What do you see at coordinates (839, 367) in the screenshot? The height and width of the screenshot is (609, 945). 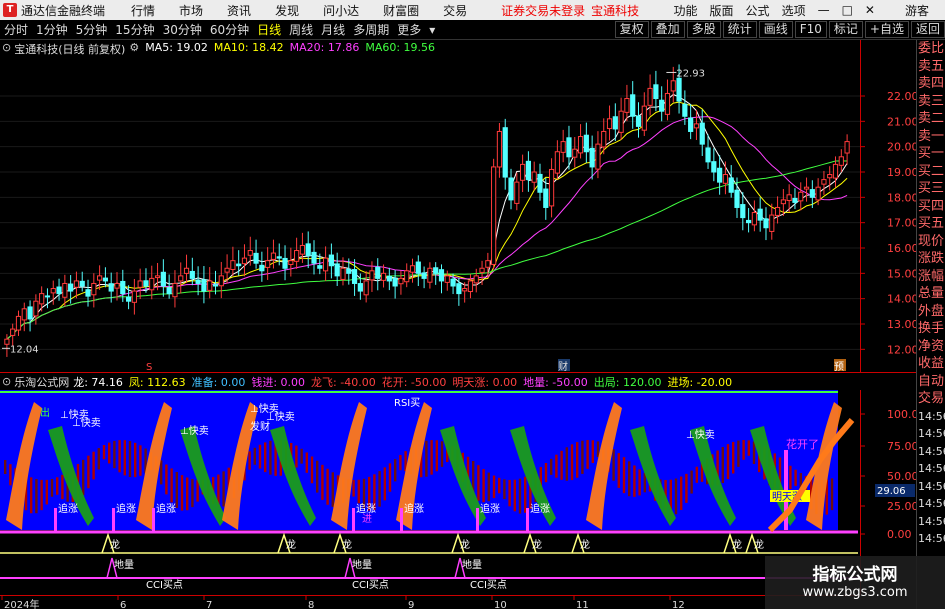 I see `event-yu-marker: 预` at bounding box center [839, 367].